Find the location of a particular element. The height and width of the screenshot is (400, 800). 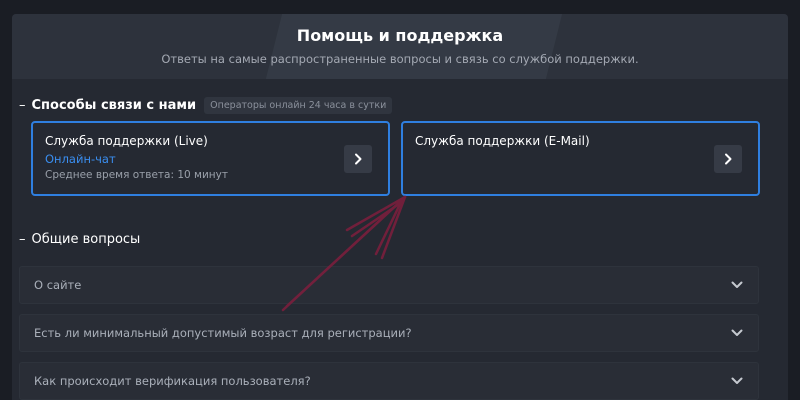

email-support-open-button is located at coordinates (728, 159).